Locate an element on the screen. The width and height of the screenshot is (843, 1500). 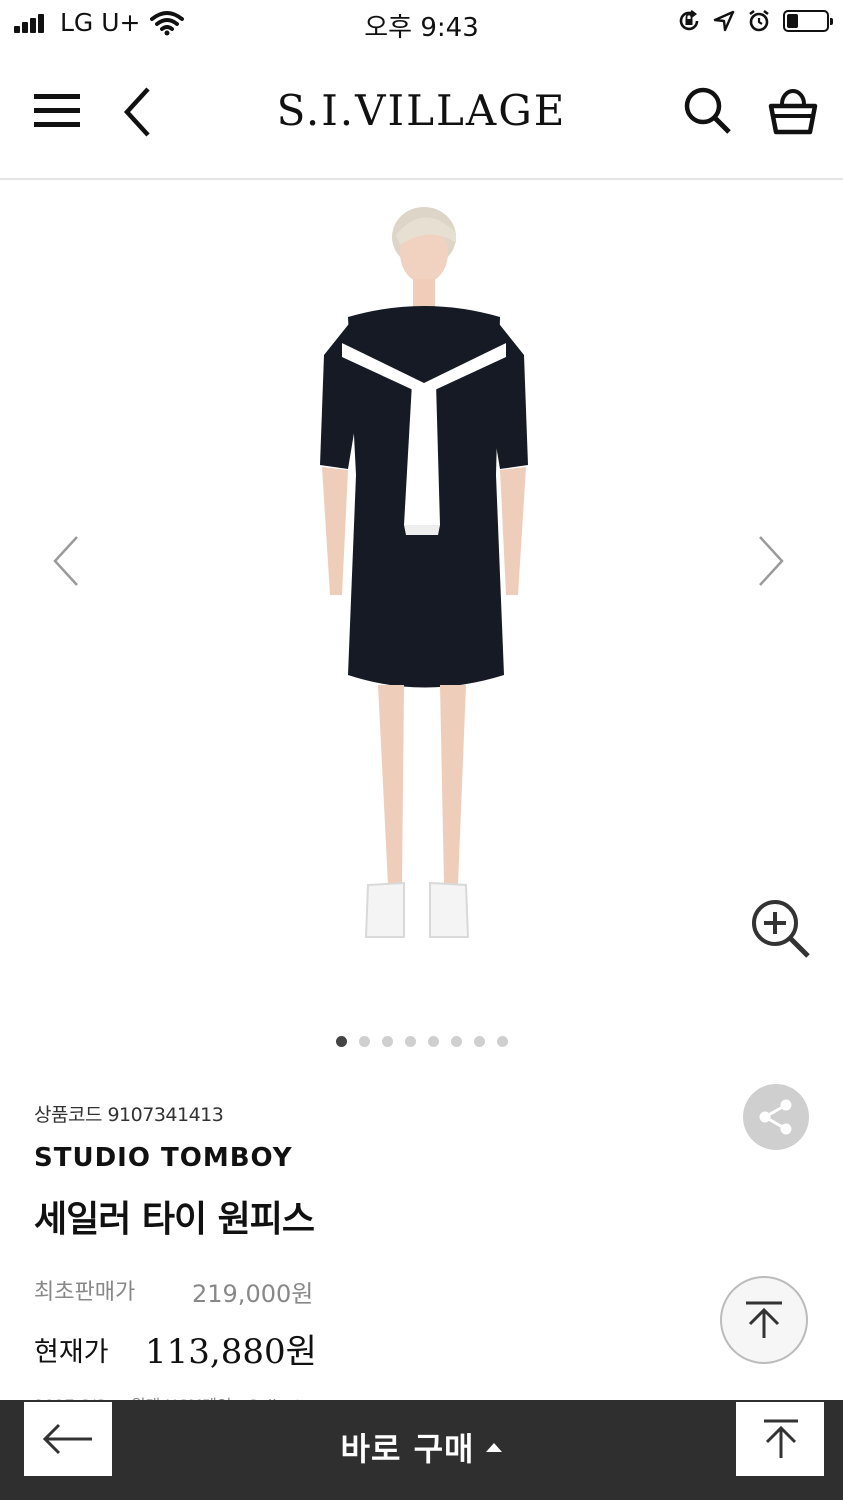
shopping-bag-icon is located at coordinates (793, 111).